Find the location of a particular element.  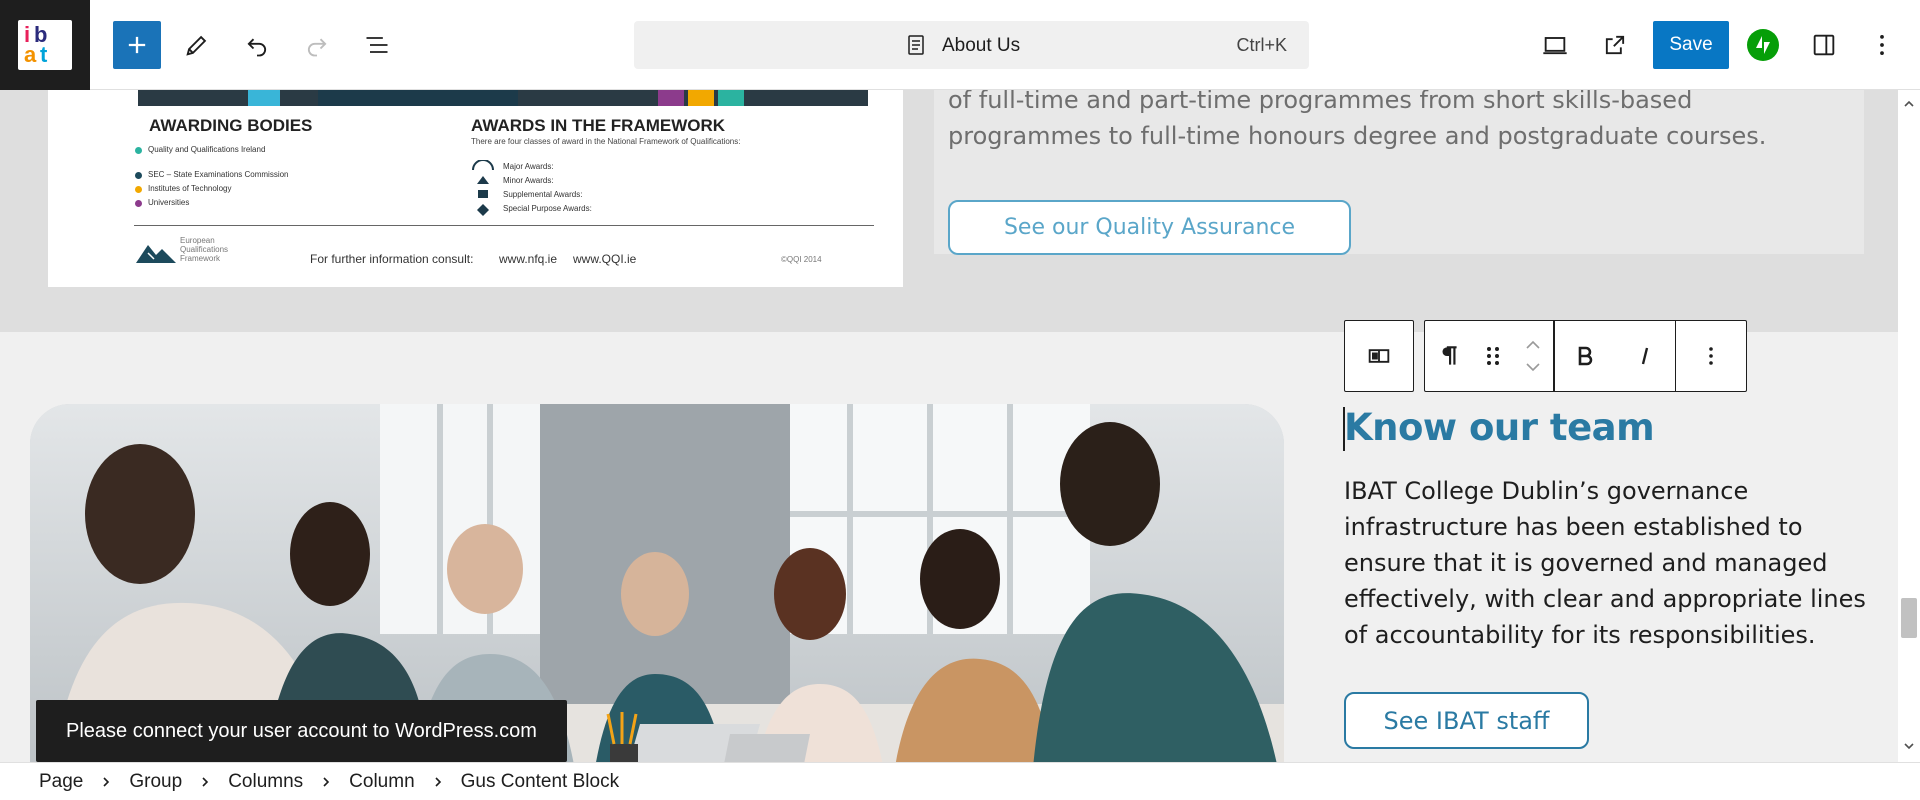

italic-button is located at coordinates (1645, 356).